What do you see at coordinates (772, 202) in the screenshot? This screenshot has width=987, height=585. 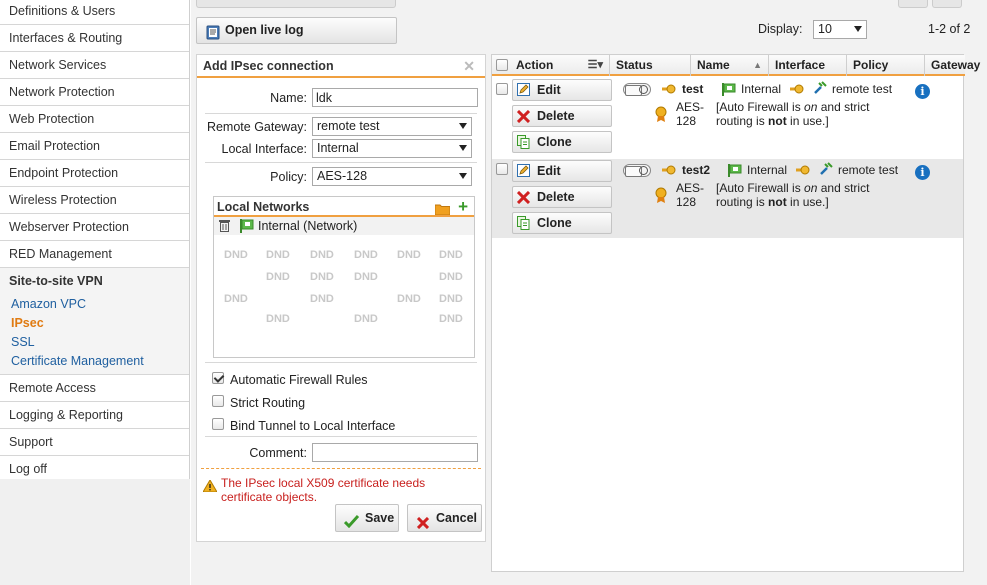 I see `connection-note: routing is not in use.]` at bounding box center [772, 202].